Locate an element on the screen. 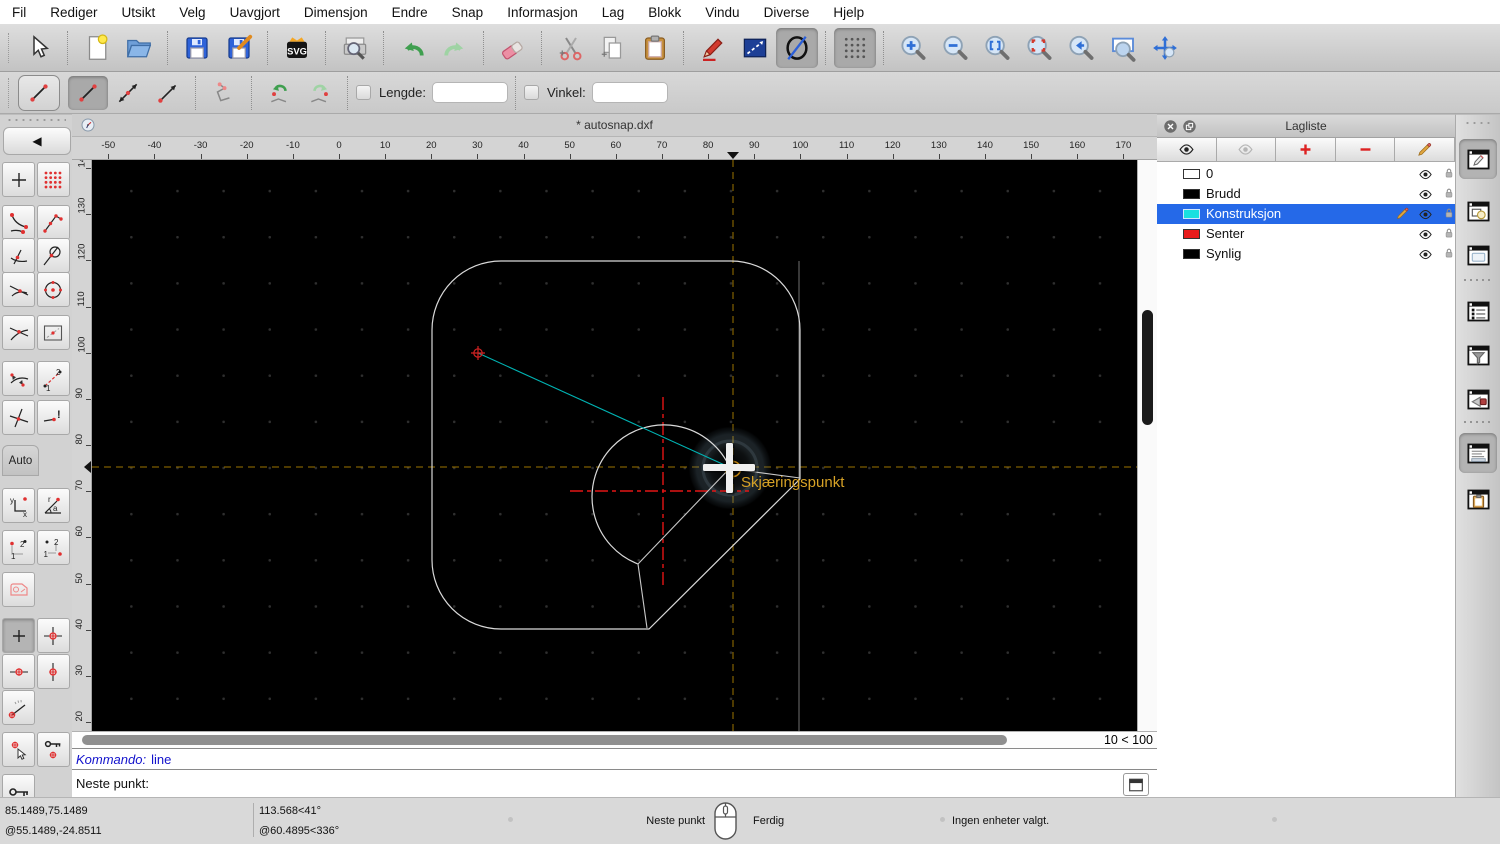  redo-button is located at coordinates (455, 48).